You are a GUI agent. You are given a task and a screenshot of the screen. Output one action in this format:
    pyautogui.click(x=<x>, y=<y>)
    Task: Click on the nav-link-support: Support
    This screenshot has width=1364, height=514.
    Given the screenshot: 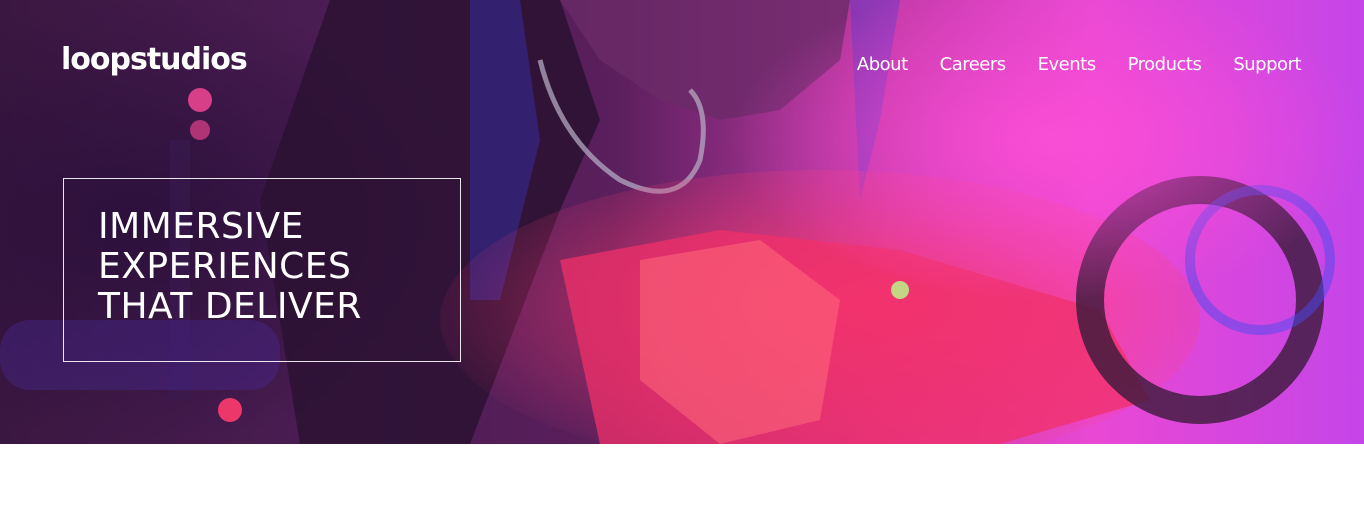 What is the action you would take?
    pyautogui.click(x=1267, y=65)
    